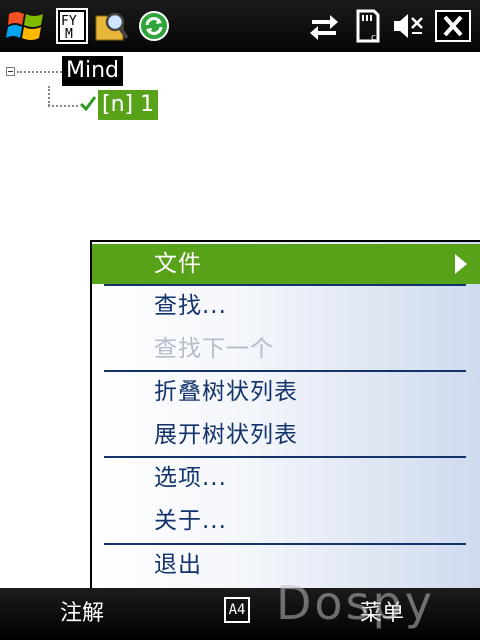 The width and height of the screenshot is (480, 640). Describe the element at coordinates (461, 264) in the screenshot. I see `submenu-arrow-icon` at that location.